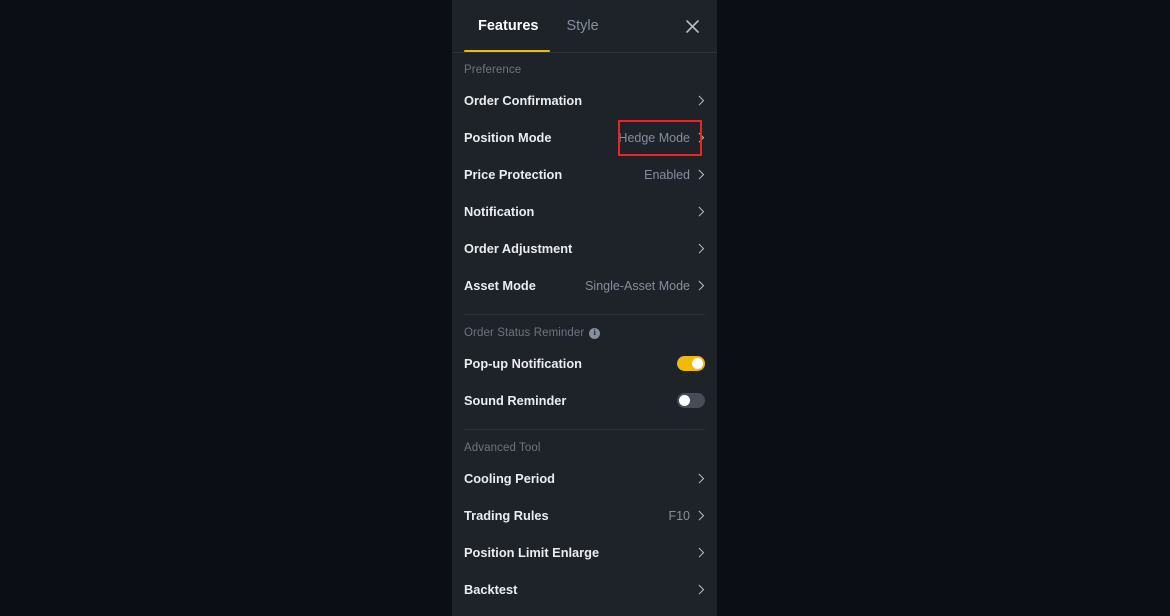 The width and height of the screenshot is (1170, 616). I want to click on row-trading-rules-value: F10, so click(679, 515).